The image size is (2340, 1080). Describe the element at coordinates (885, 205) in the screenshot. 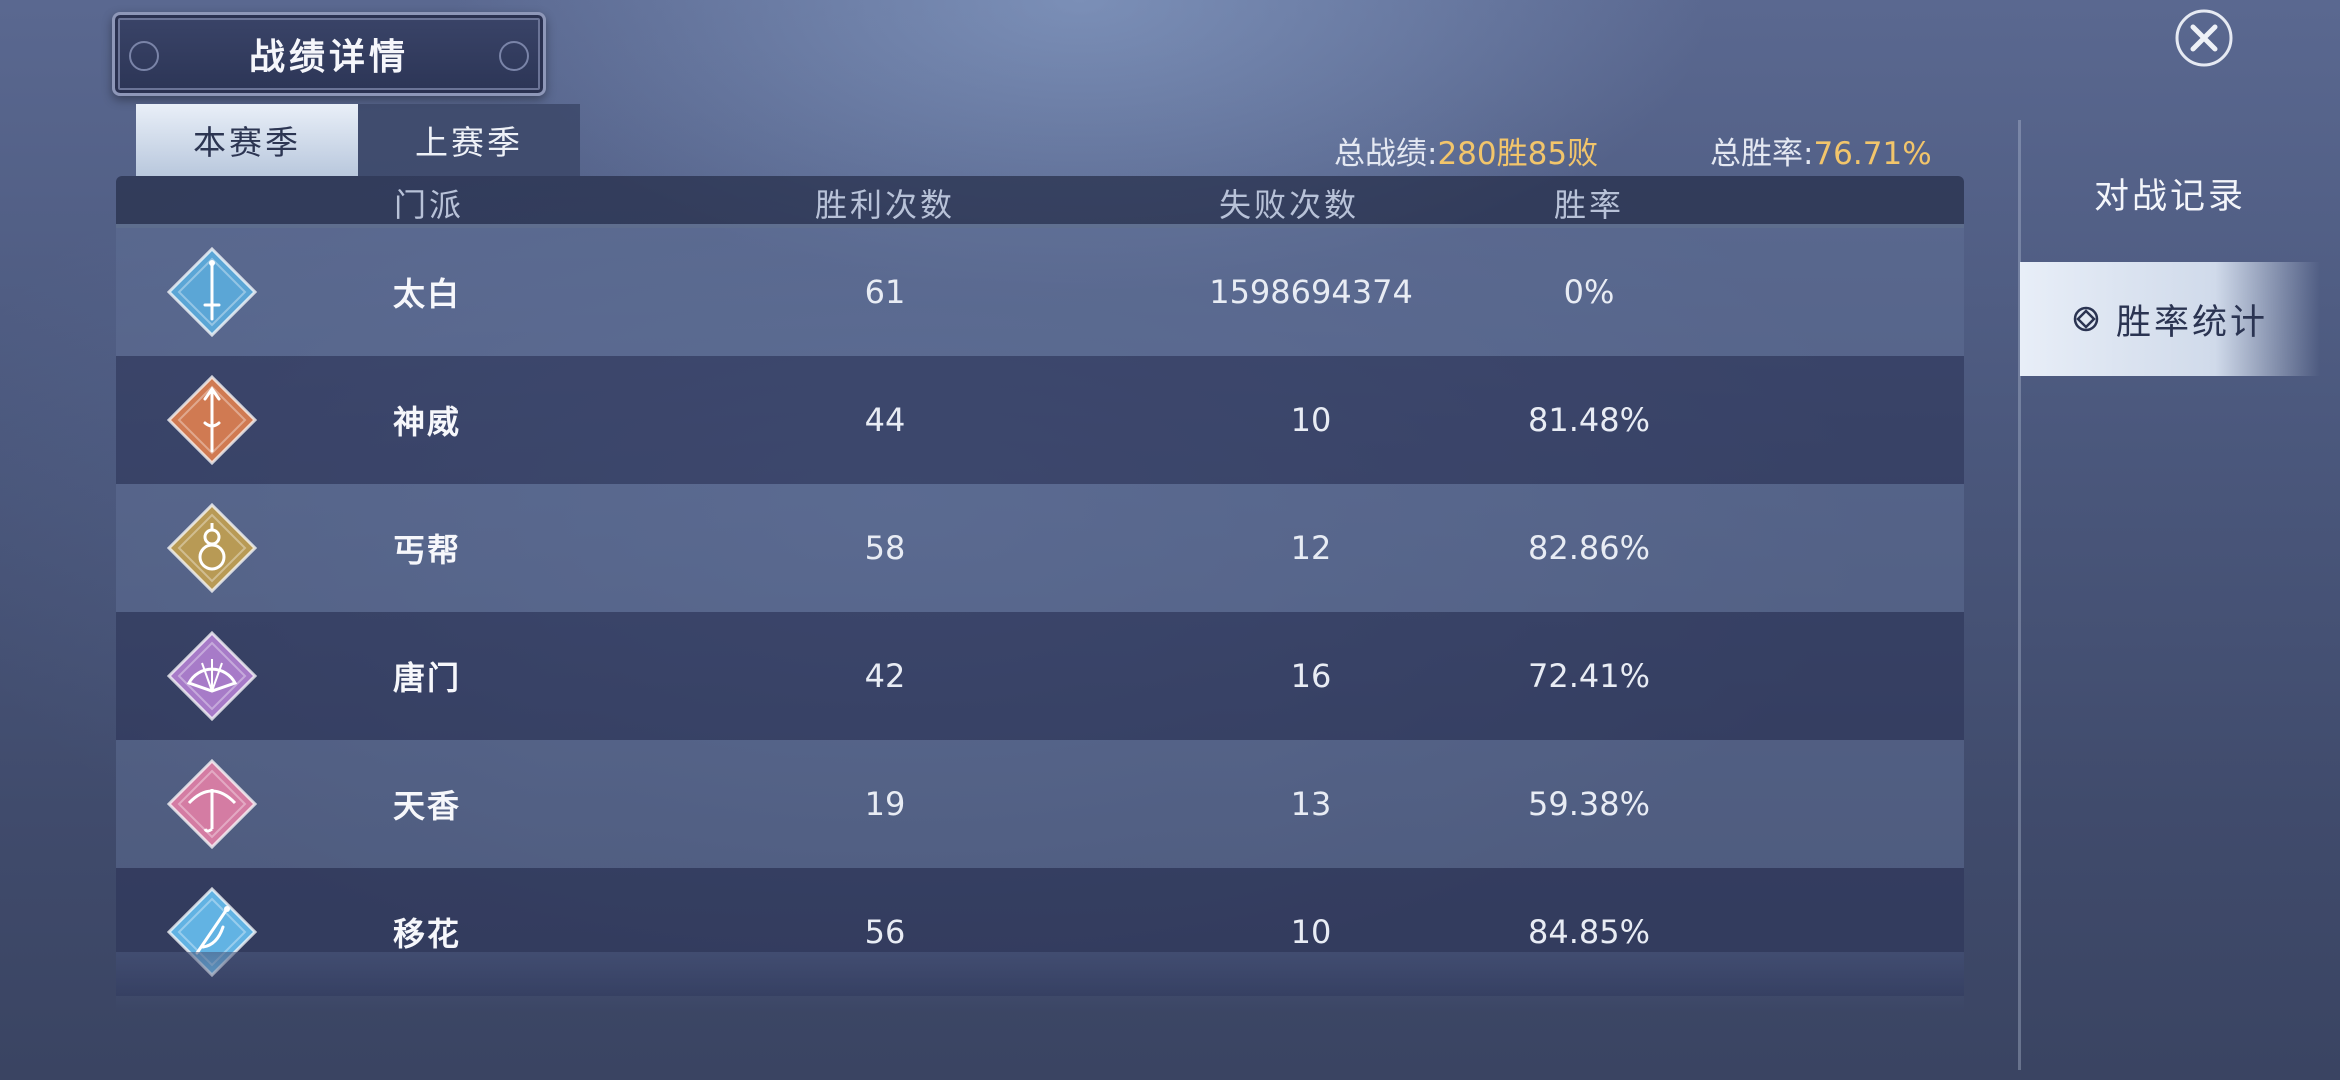

I see `header-wins: 胜利次数` at that location.